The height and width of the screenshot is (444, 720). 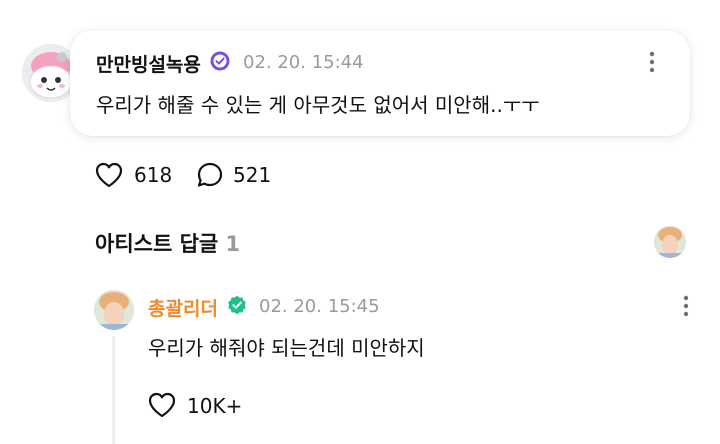 I want to click on verified-artist-icon, so click(x=237, y=305).